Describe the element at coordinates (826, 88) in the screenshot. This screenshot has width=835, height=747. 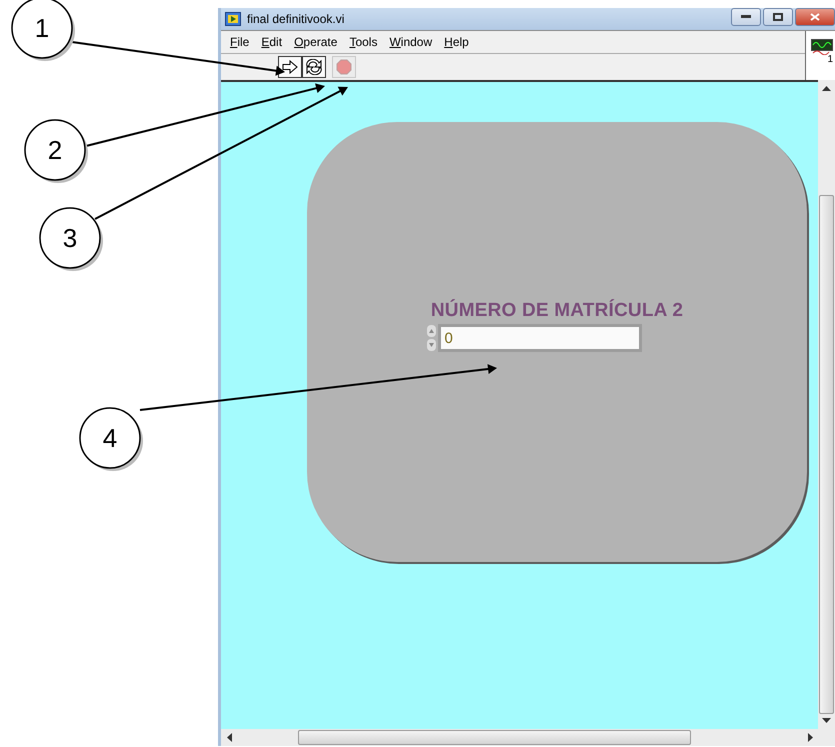
I see `scroll-up-icon` at that location.